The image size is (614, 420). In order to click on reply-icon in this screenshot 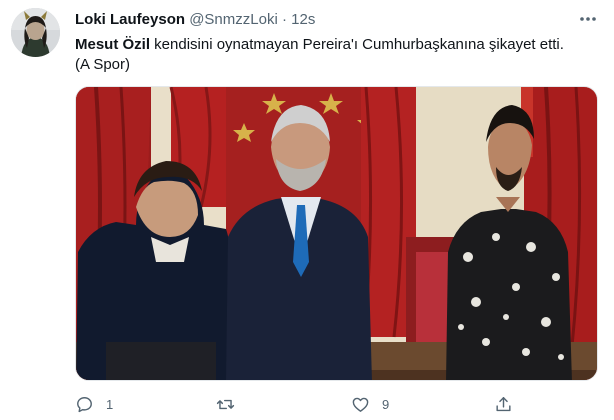, I will do `click(84, 404)`.